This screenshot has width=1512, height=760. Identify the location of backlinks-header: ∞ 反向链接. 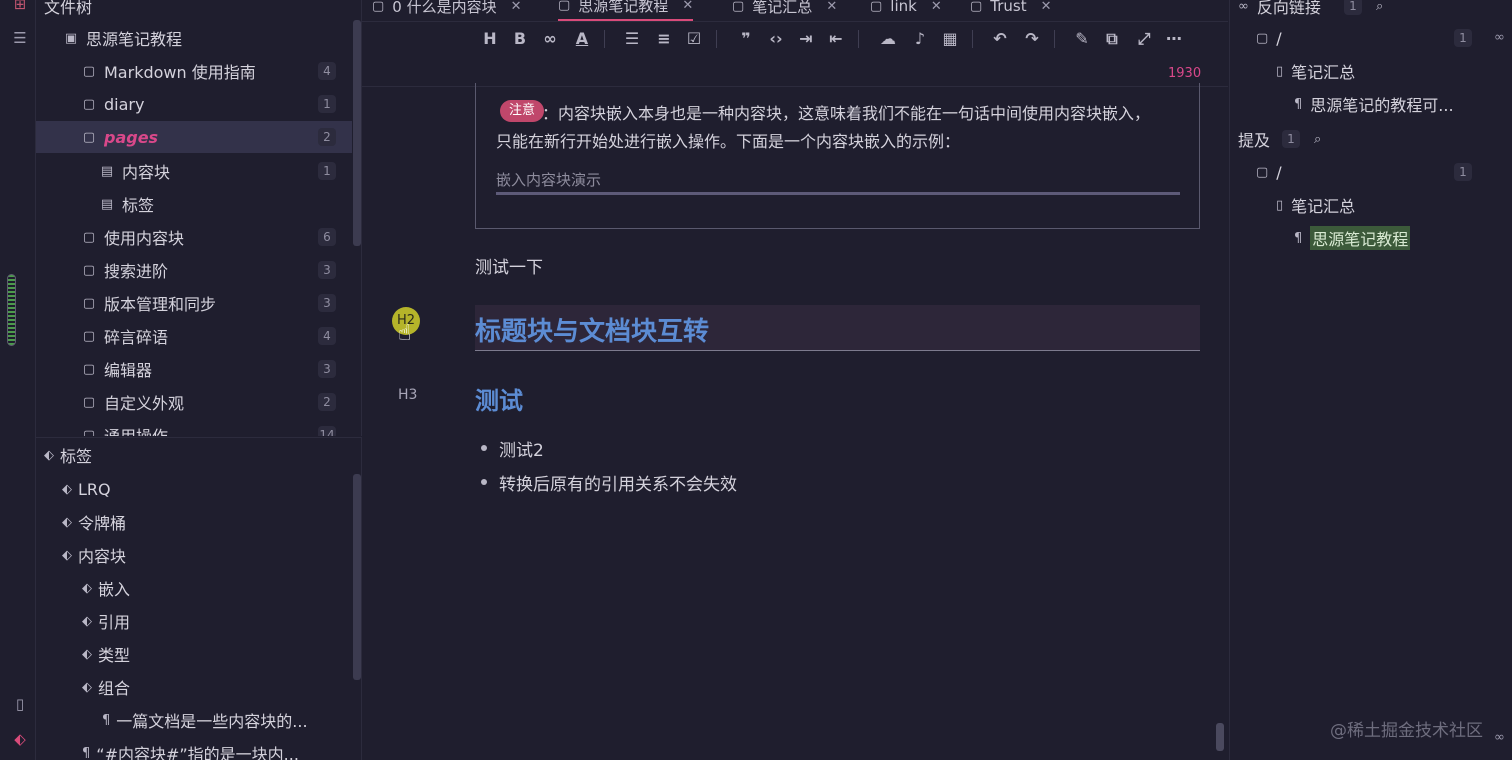
(1279, 10).